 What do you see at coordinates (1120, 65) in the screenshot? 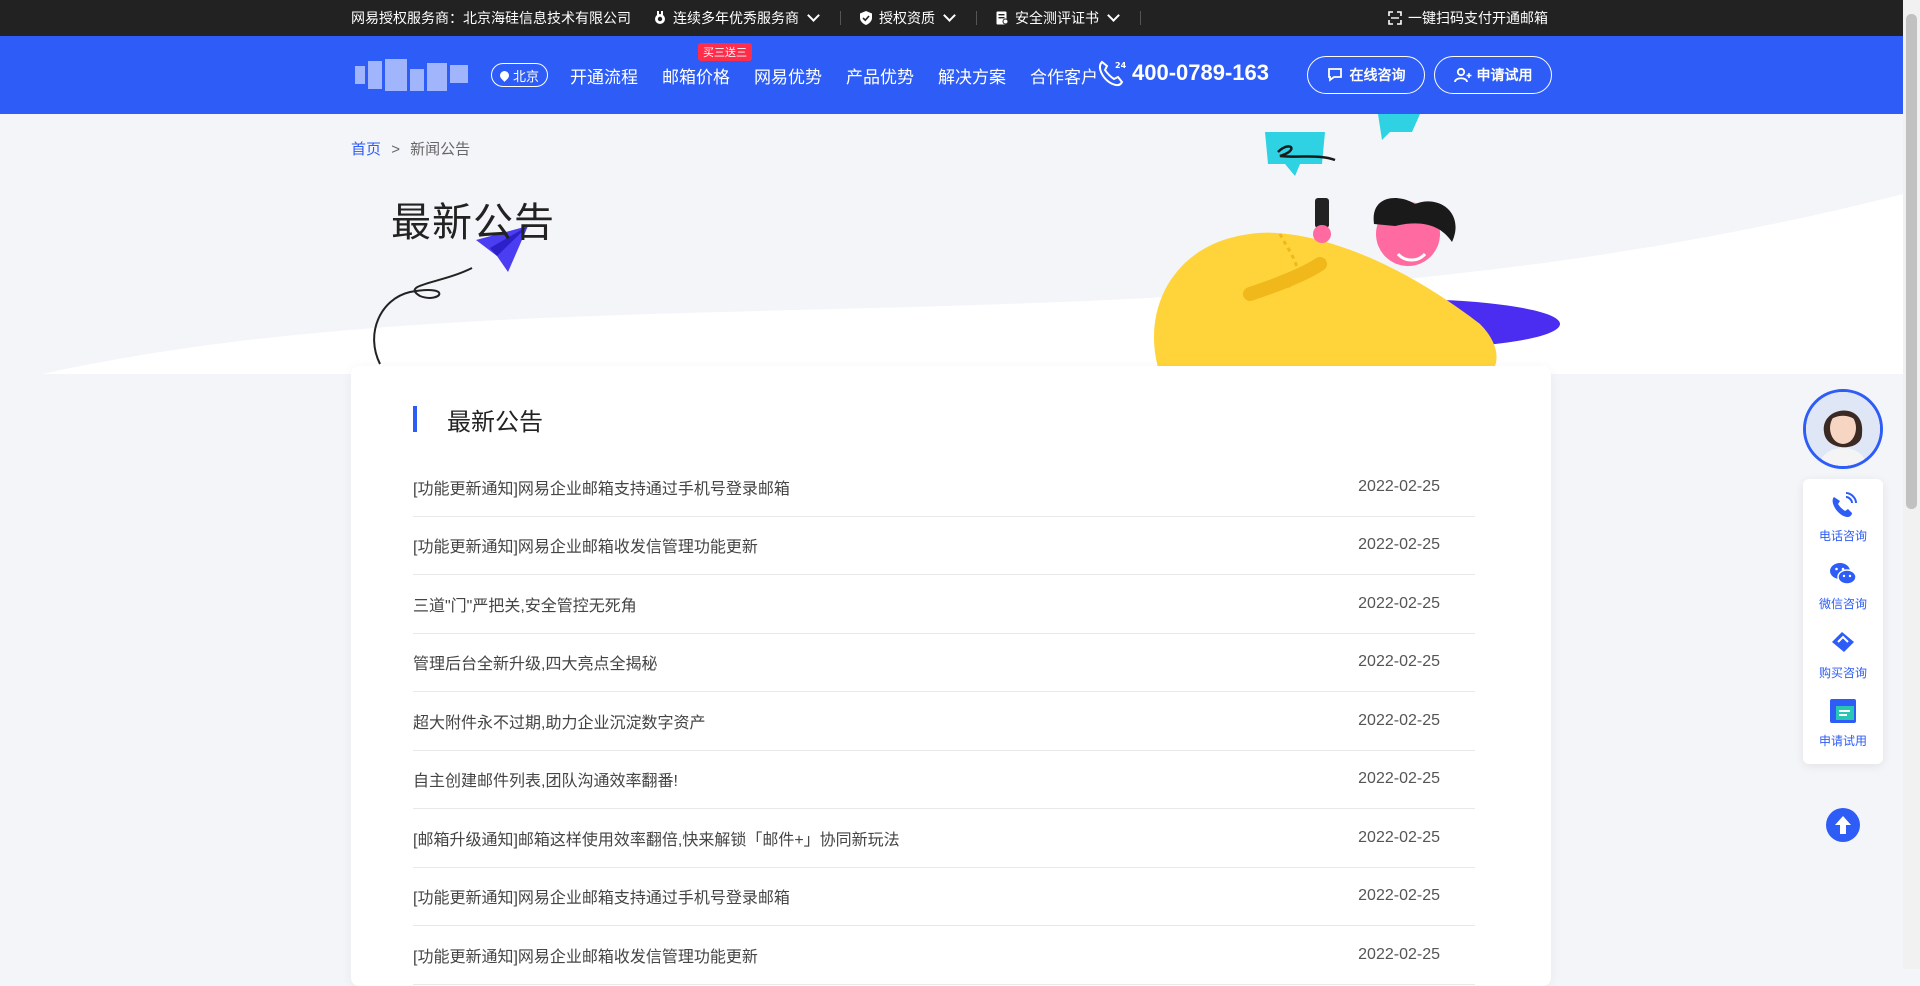
I see `svg-text: 24` at bounding box center [1120, 65].